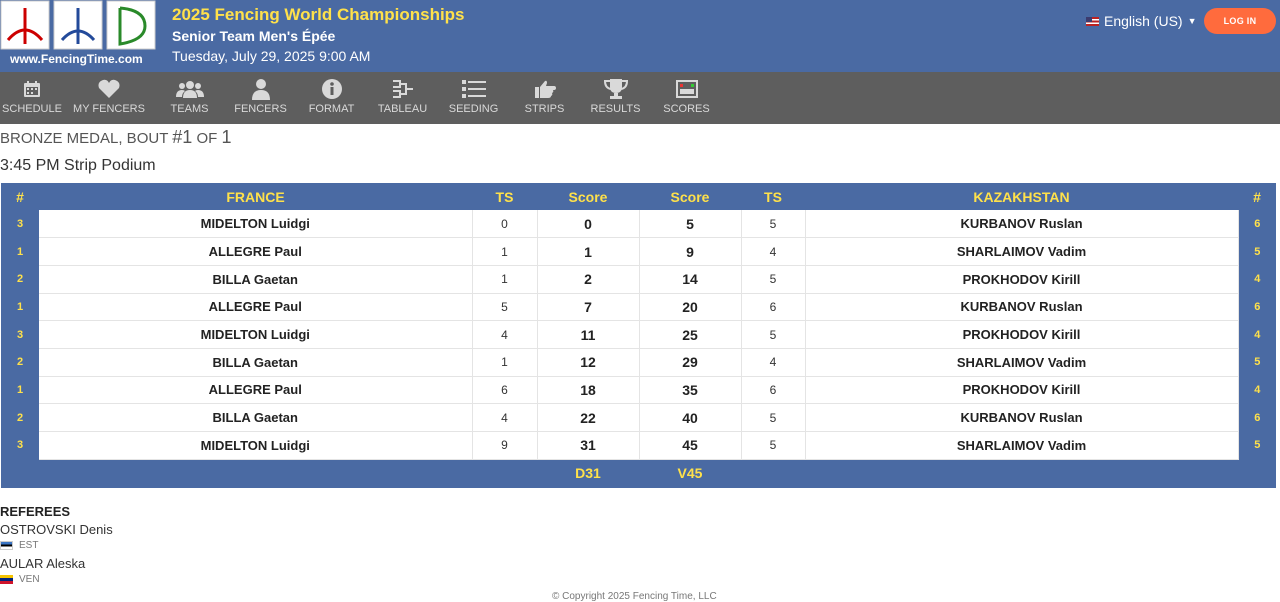 Image resolution: width=1280 pixels, height=602 pixels. Describe the element at coordinates (588, 196) in the screenshot. I see `header-score-left: Score` at that location.